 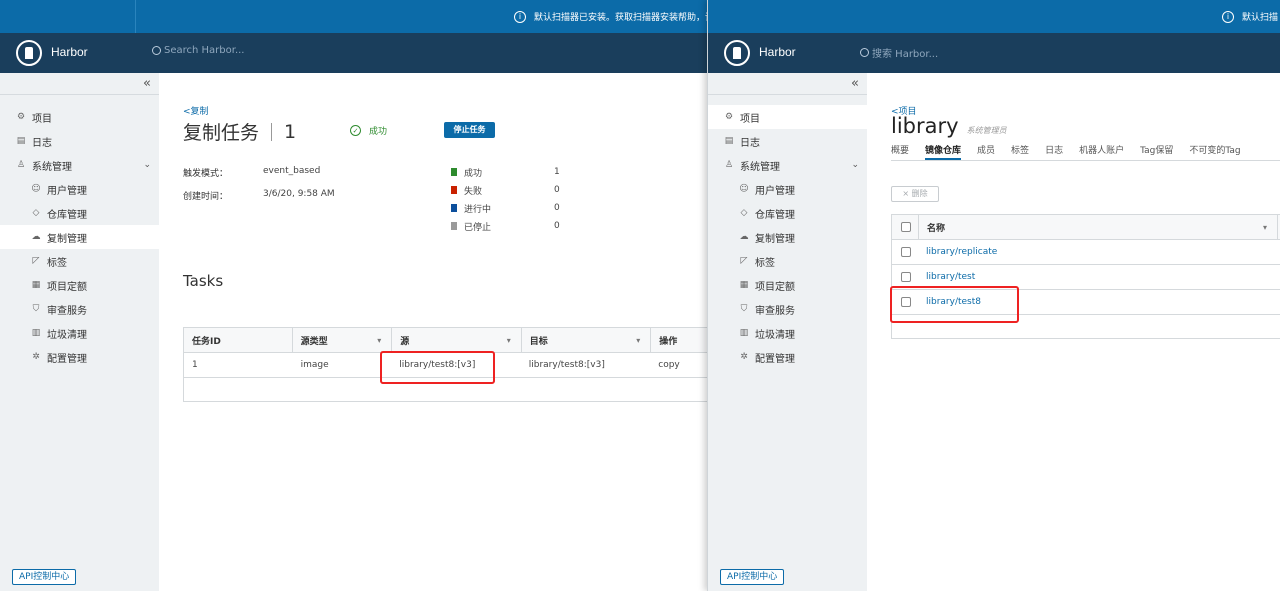 I want to click on success-check-icon: ✓, so click(x=355, y=130).